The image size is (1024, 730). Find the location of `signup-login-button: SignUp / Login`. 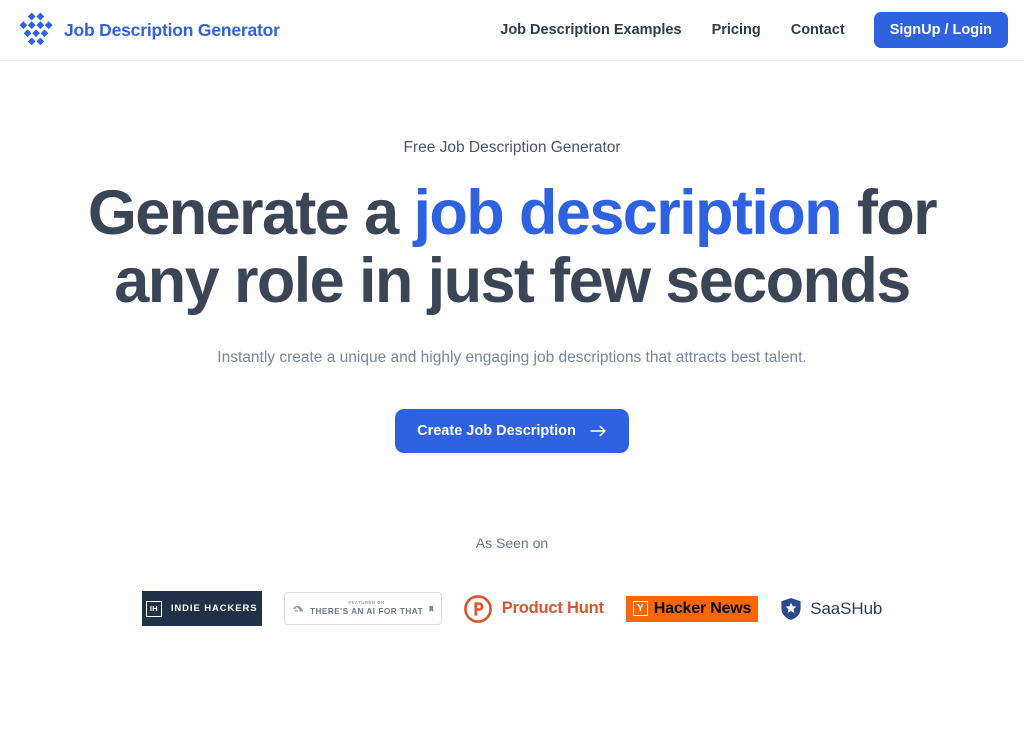

signup-login-button: SignUp / Login is located at coordinates (940, 30).